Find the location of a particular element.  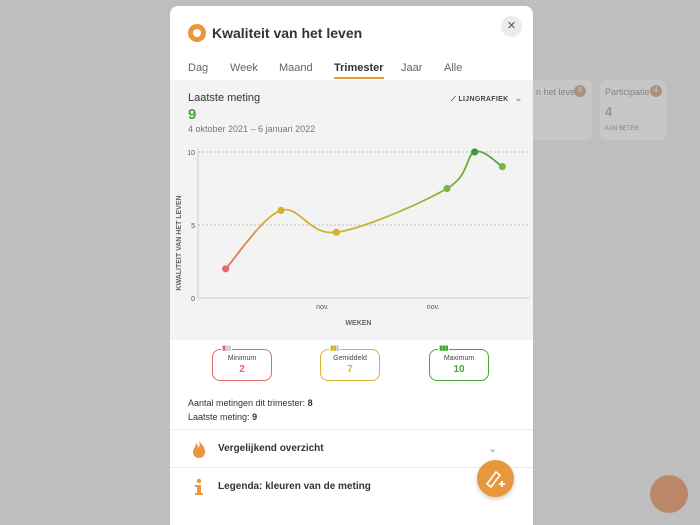

level-mid-icon: ▮▮▮ is located at coordinates (334, 348).